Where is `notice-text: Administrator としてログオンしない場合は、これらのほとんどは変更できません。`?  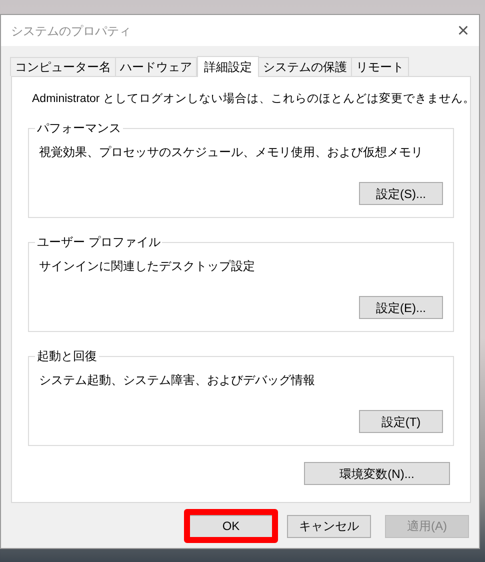 notice-text: Administrator としてログオンしない場合は、これらのほとんどは変更できません。 is located at coordinates (253, 99).